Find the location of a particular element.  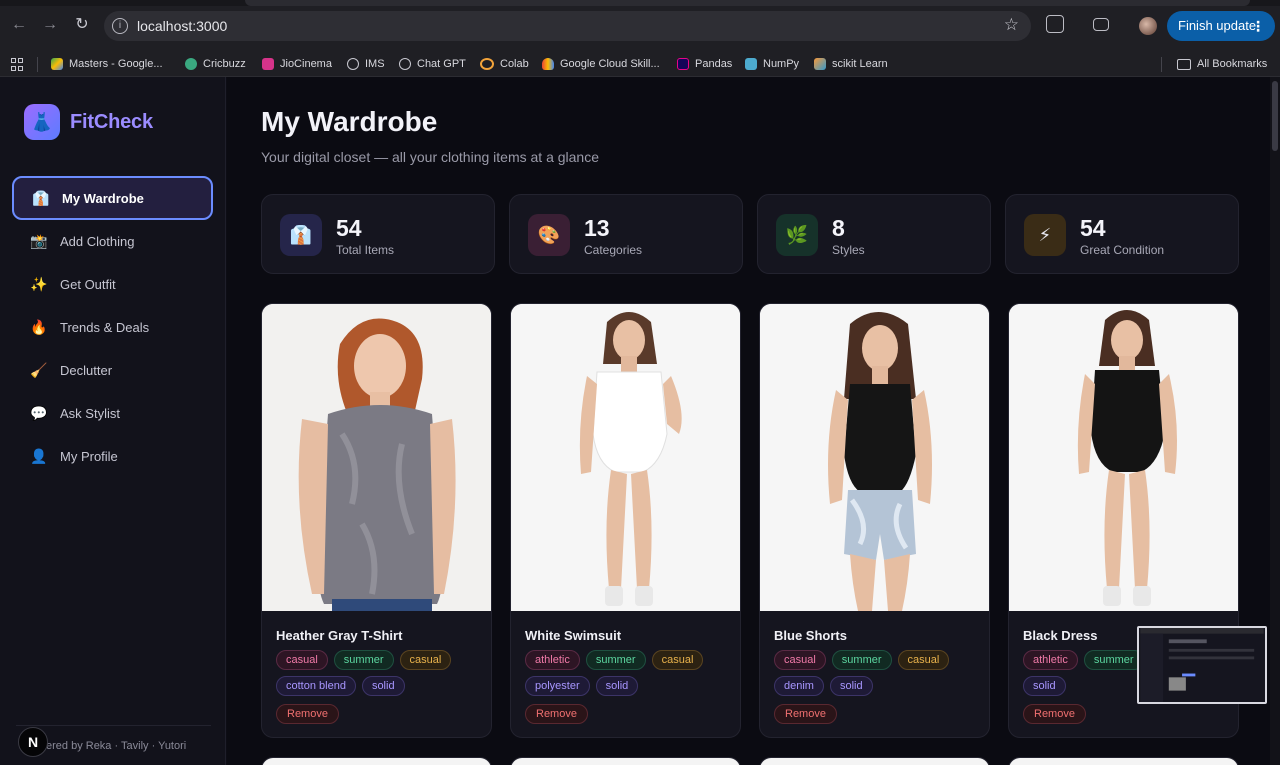

fitcheck-logo-icon: 👗 is located at coordinates (42, 122).